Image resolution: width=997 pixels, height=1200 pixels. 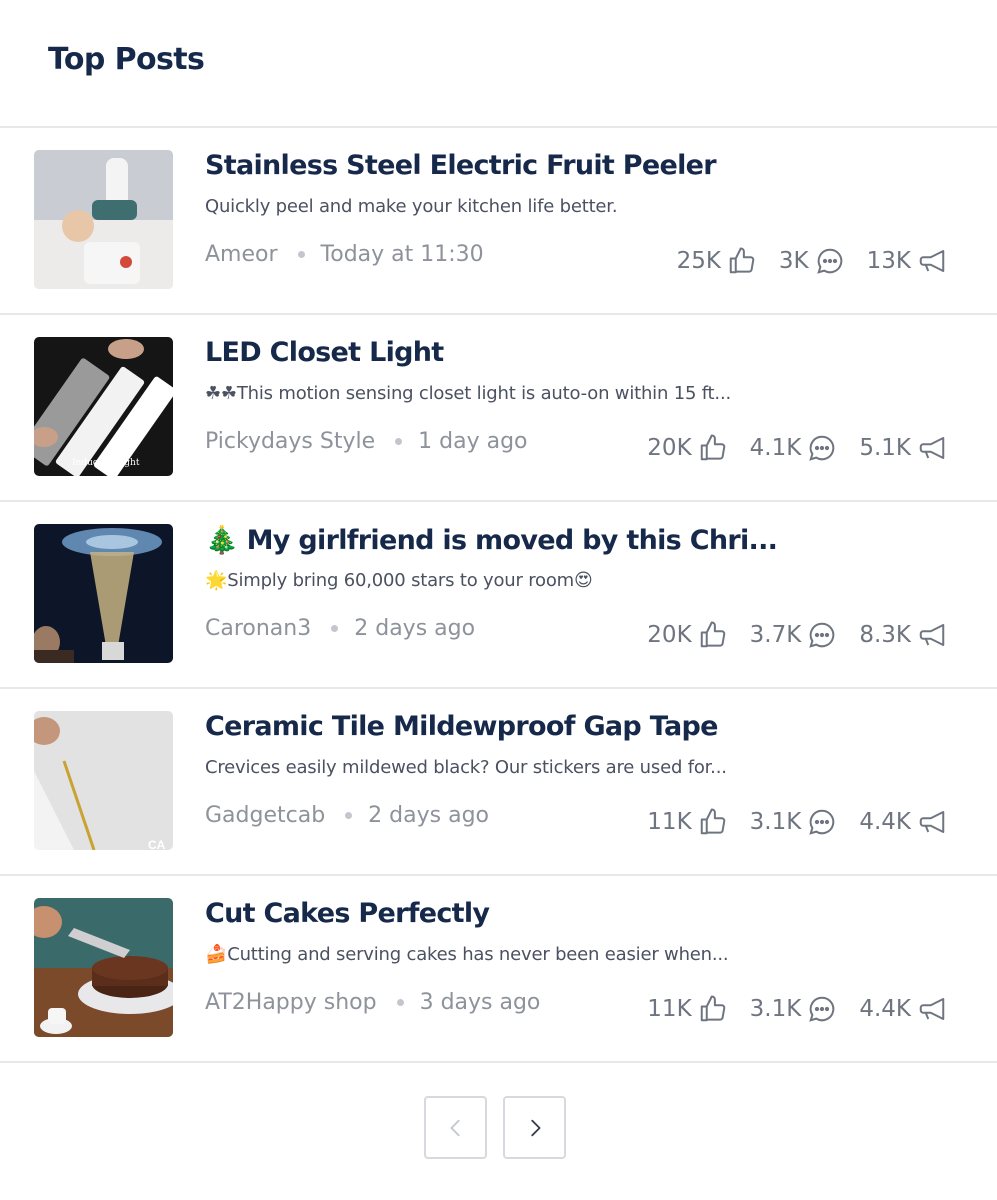 I want to click on post-description-text: Simply bring 60,000 stars to your room, so click(x=400, y=580).